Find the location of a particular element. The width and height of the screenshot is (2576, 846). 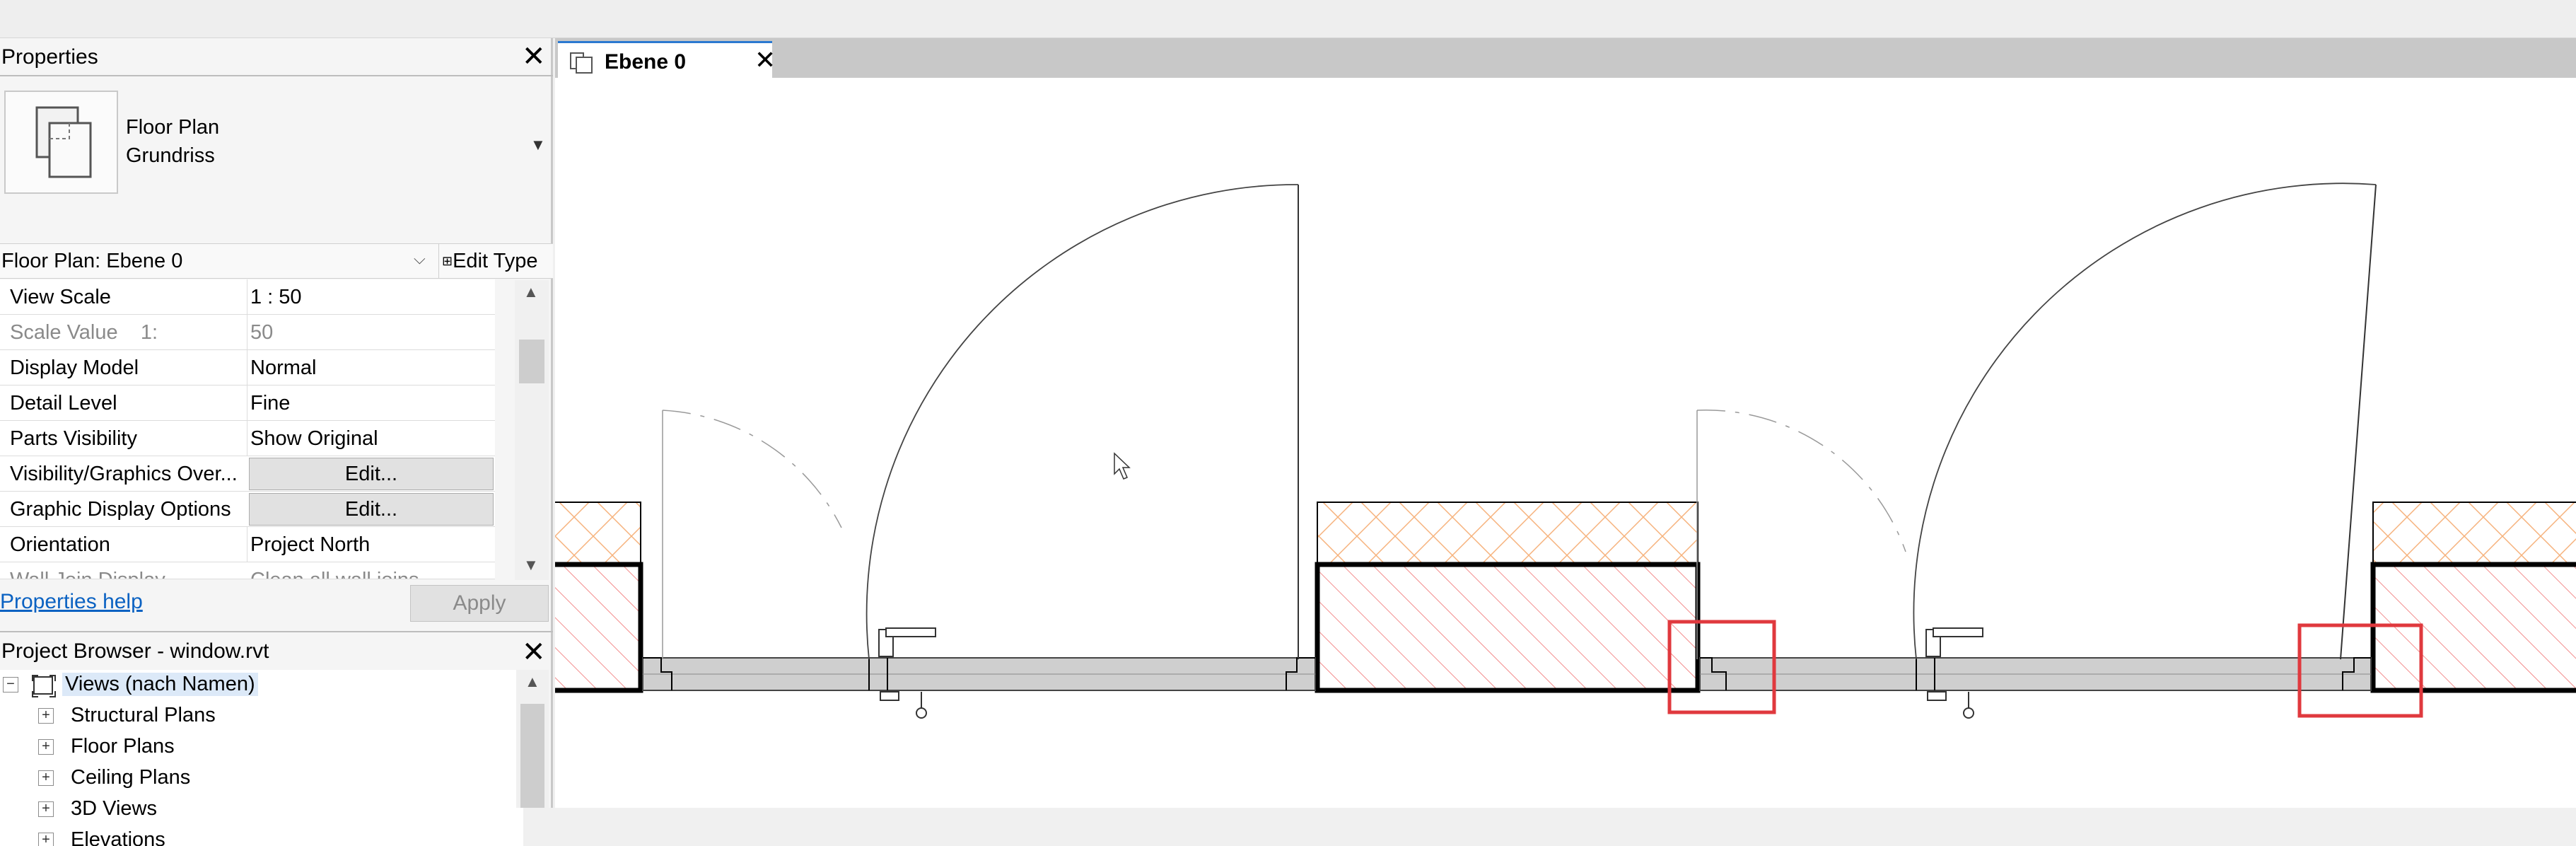

property-row-scale-value: Scale Value 1: 50 is located at coordinates (247, 332).